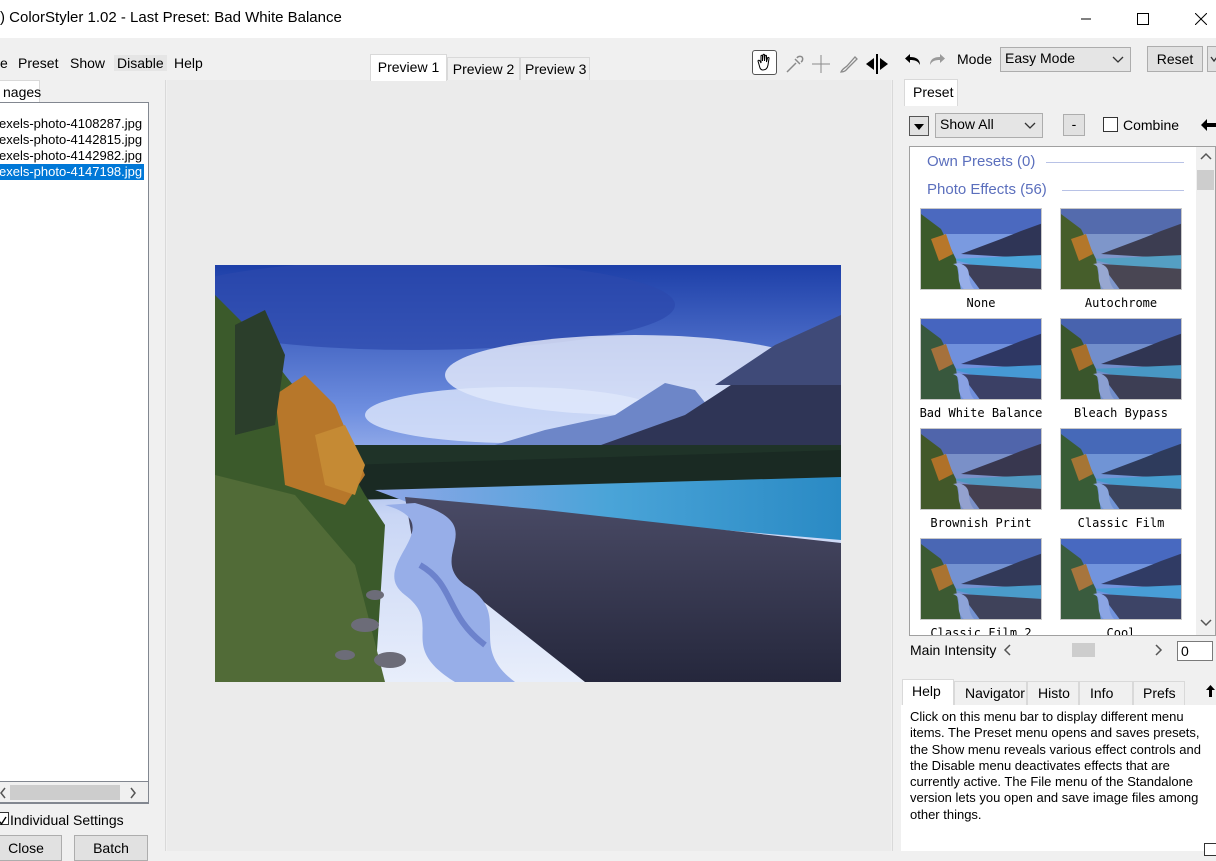 Image resolution: width=1216 pixels, height=861 pixels. I want to click on remove-preset-button: -, so click(1074, 125).